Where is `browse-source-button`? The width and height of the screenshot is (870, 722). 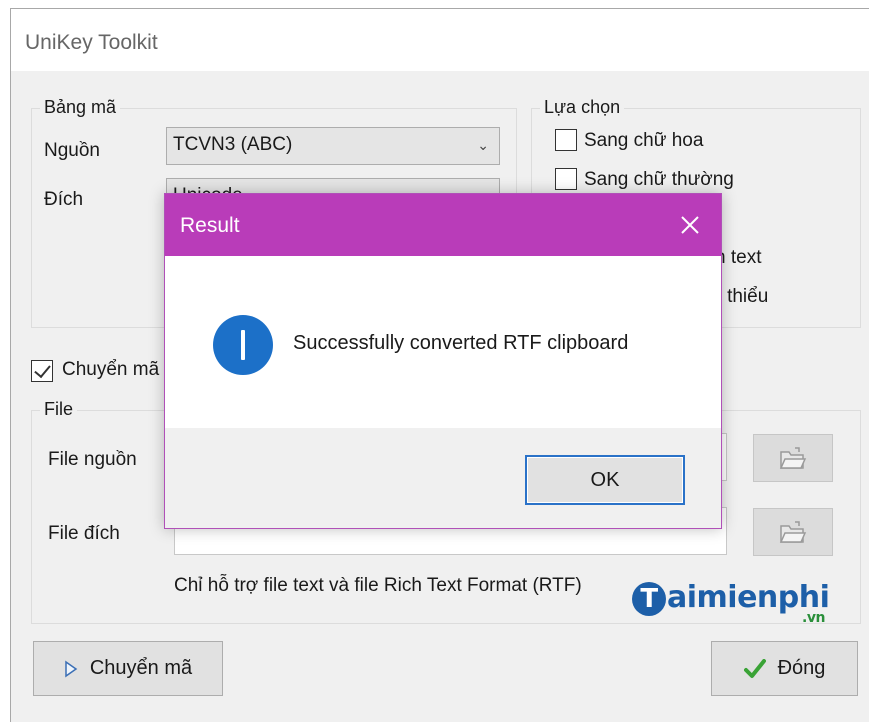 browse-source-button is located at coordinates (793, 458).